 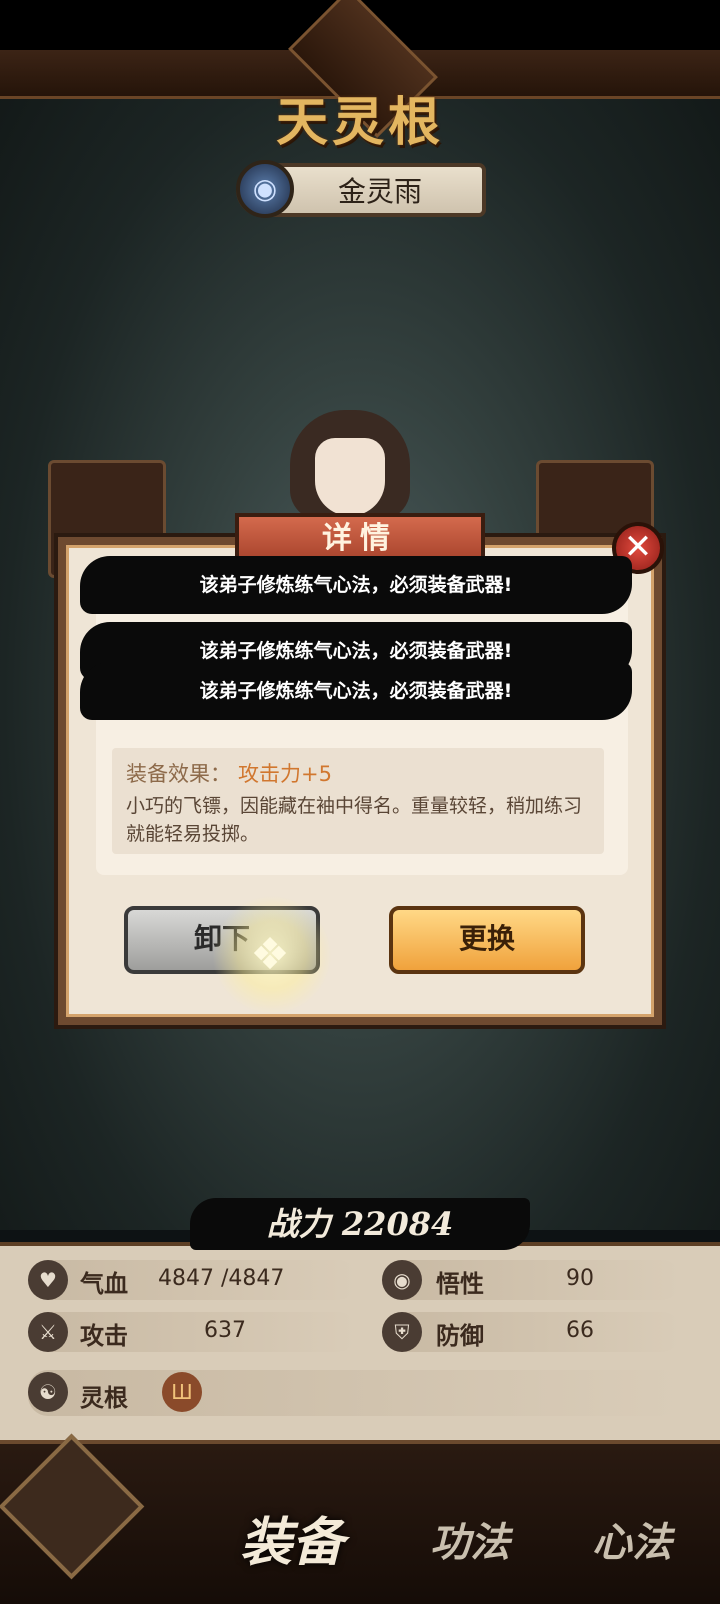 I want to click on hp-value: 4847 /4847, so click(x=221, y=1278).